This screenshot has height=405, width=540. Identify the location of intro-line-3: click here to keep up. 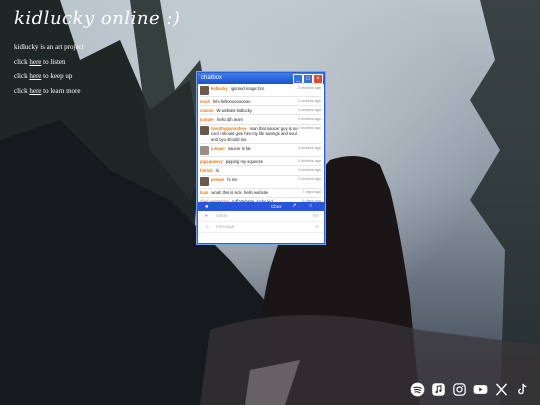
(49, 76).